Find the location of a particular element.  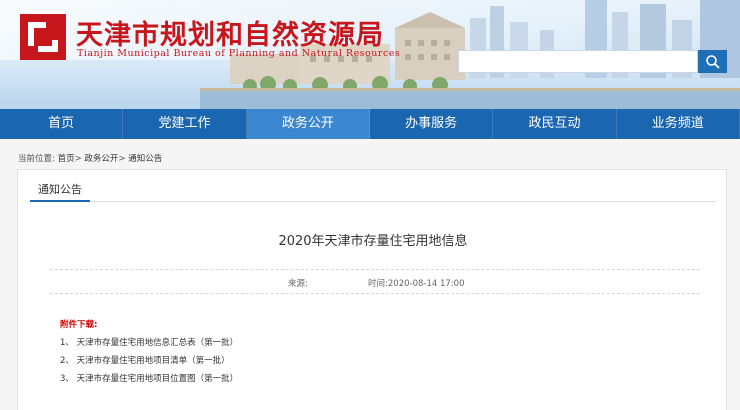

breadcrumb-prefix: 当前位置: is located at coordinates (36, 159).